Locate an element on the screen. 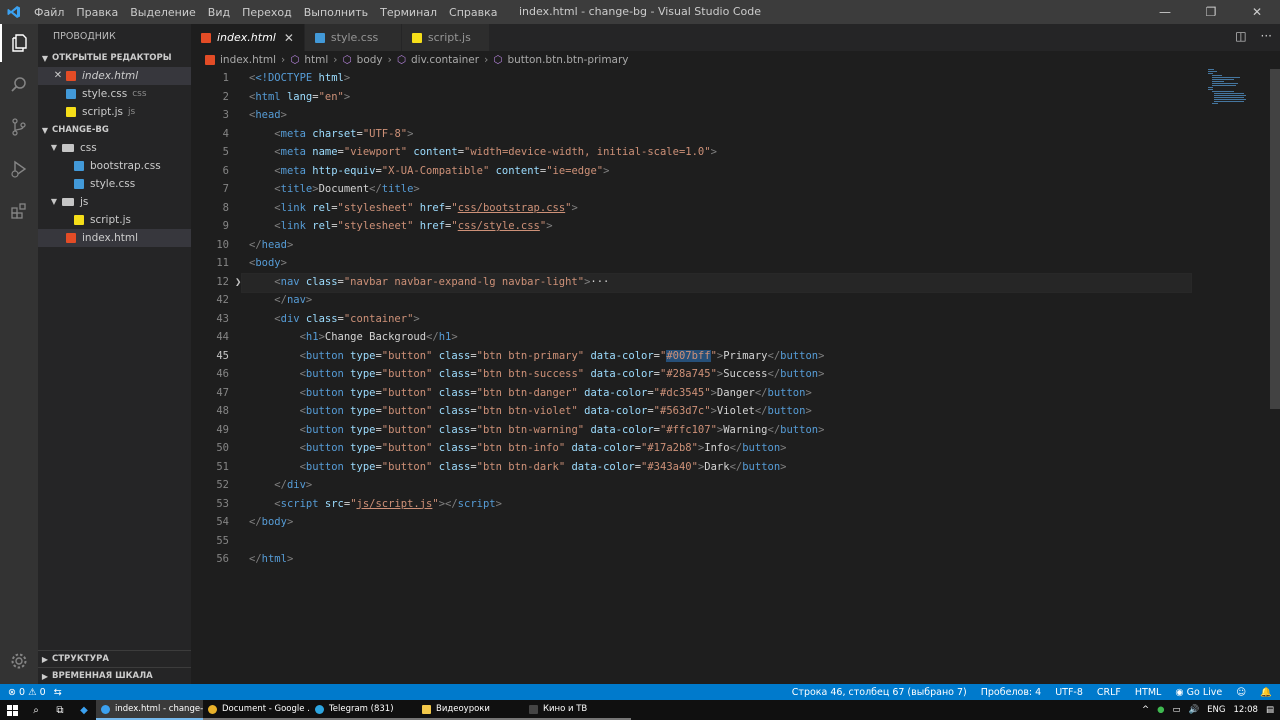  shield-icon: ● is located at coordinates (1160, 710).